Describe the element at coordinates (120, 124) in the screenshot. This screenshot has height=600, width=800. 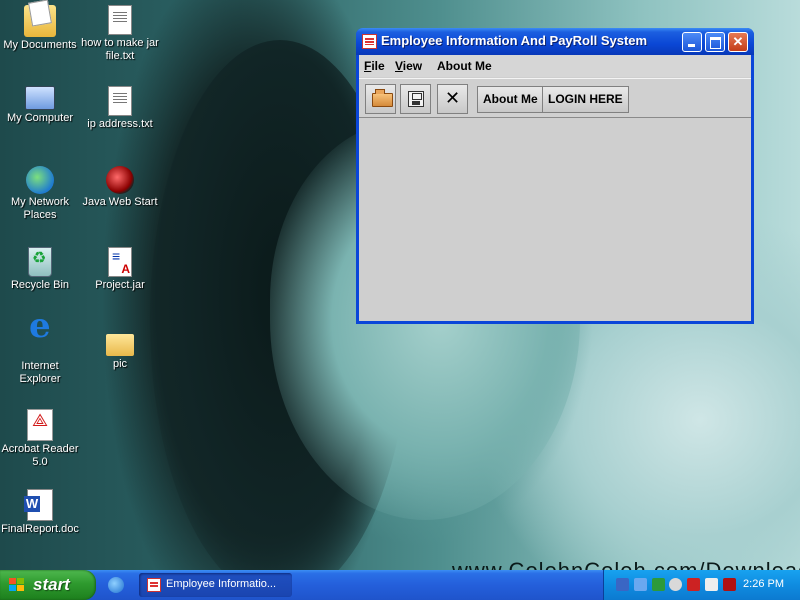
I see `desktop-icon-label: ip address.txt` at that location.